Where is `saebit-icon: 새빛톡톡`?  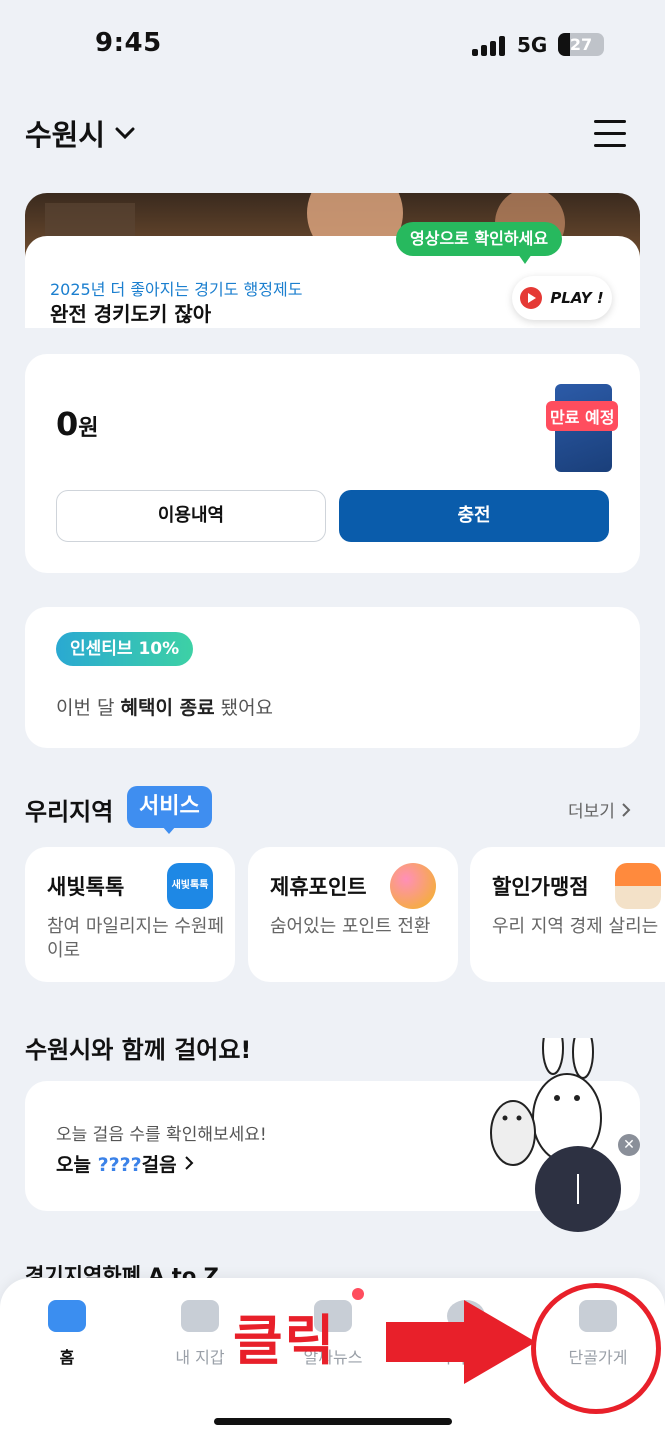 saebit-icon: 새빛톡톡 is located at coordinates (190, 886).